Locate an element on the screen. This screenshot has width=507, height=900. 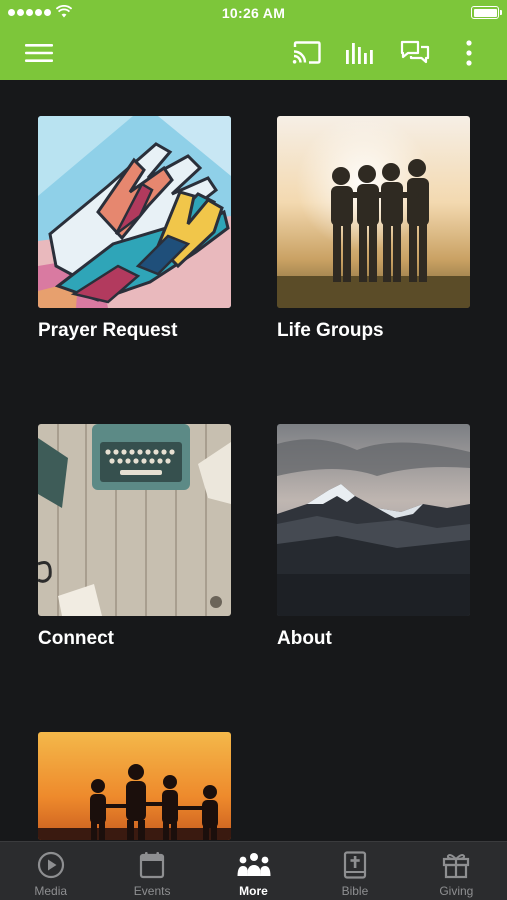
grid-item-family is located at coordinates (134, 786).